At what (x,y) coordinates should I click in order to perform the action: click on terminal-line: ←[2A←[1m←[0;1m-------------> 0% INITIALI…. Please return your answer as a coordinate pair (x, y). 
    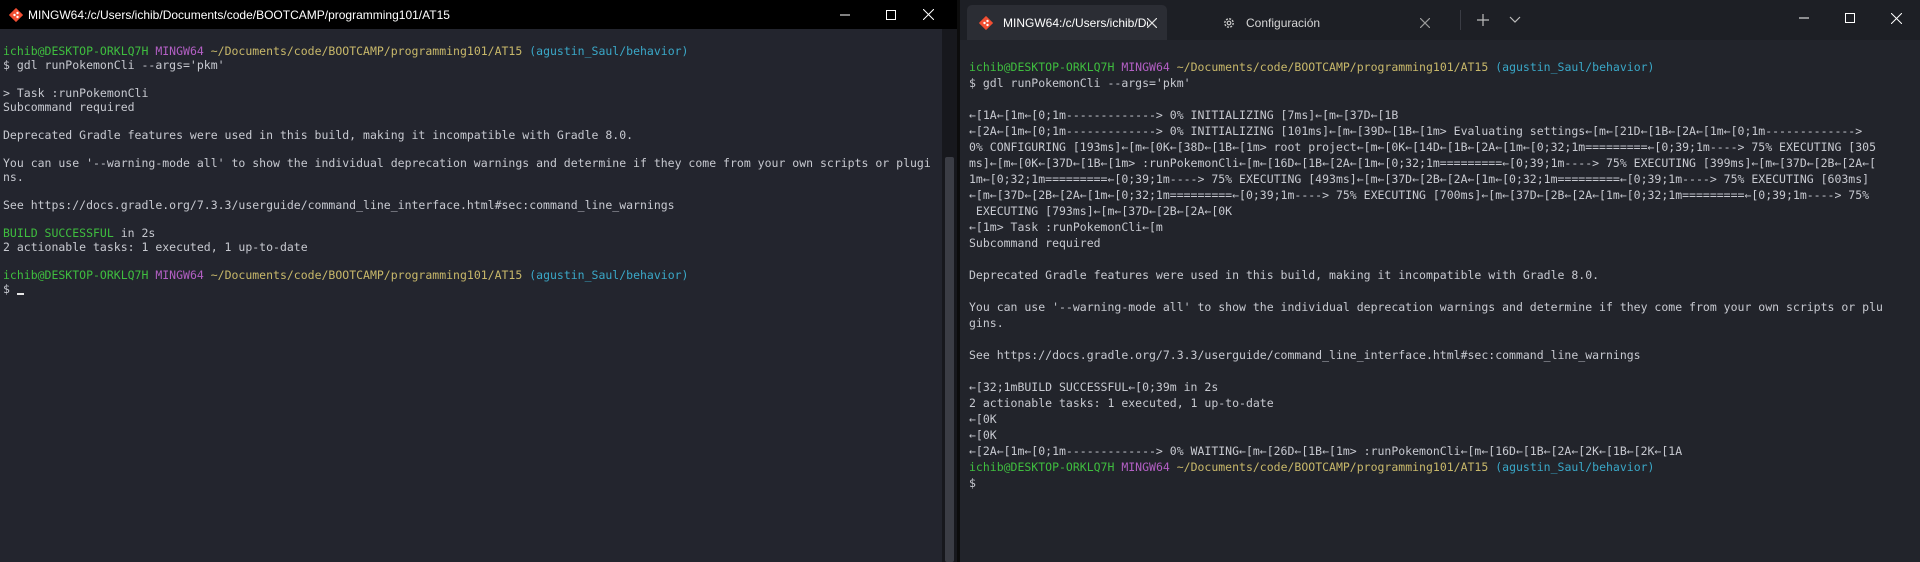
    Looking at the image, I should click on (1441, 131).